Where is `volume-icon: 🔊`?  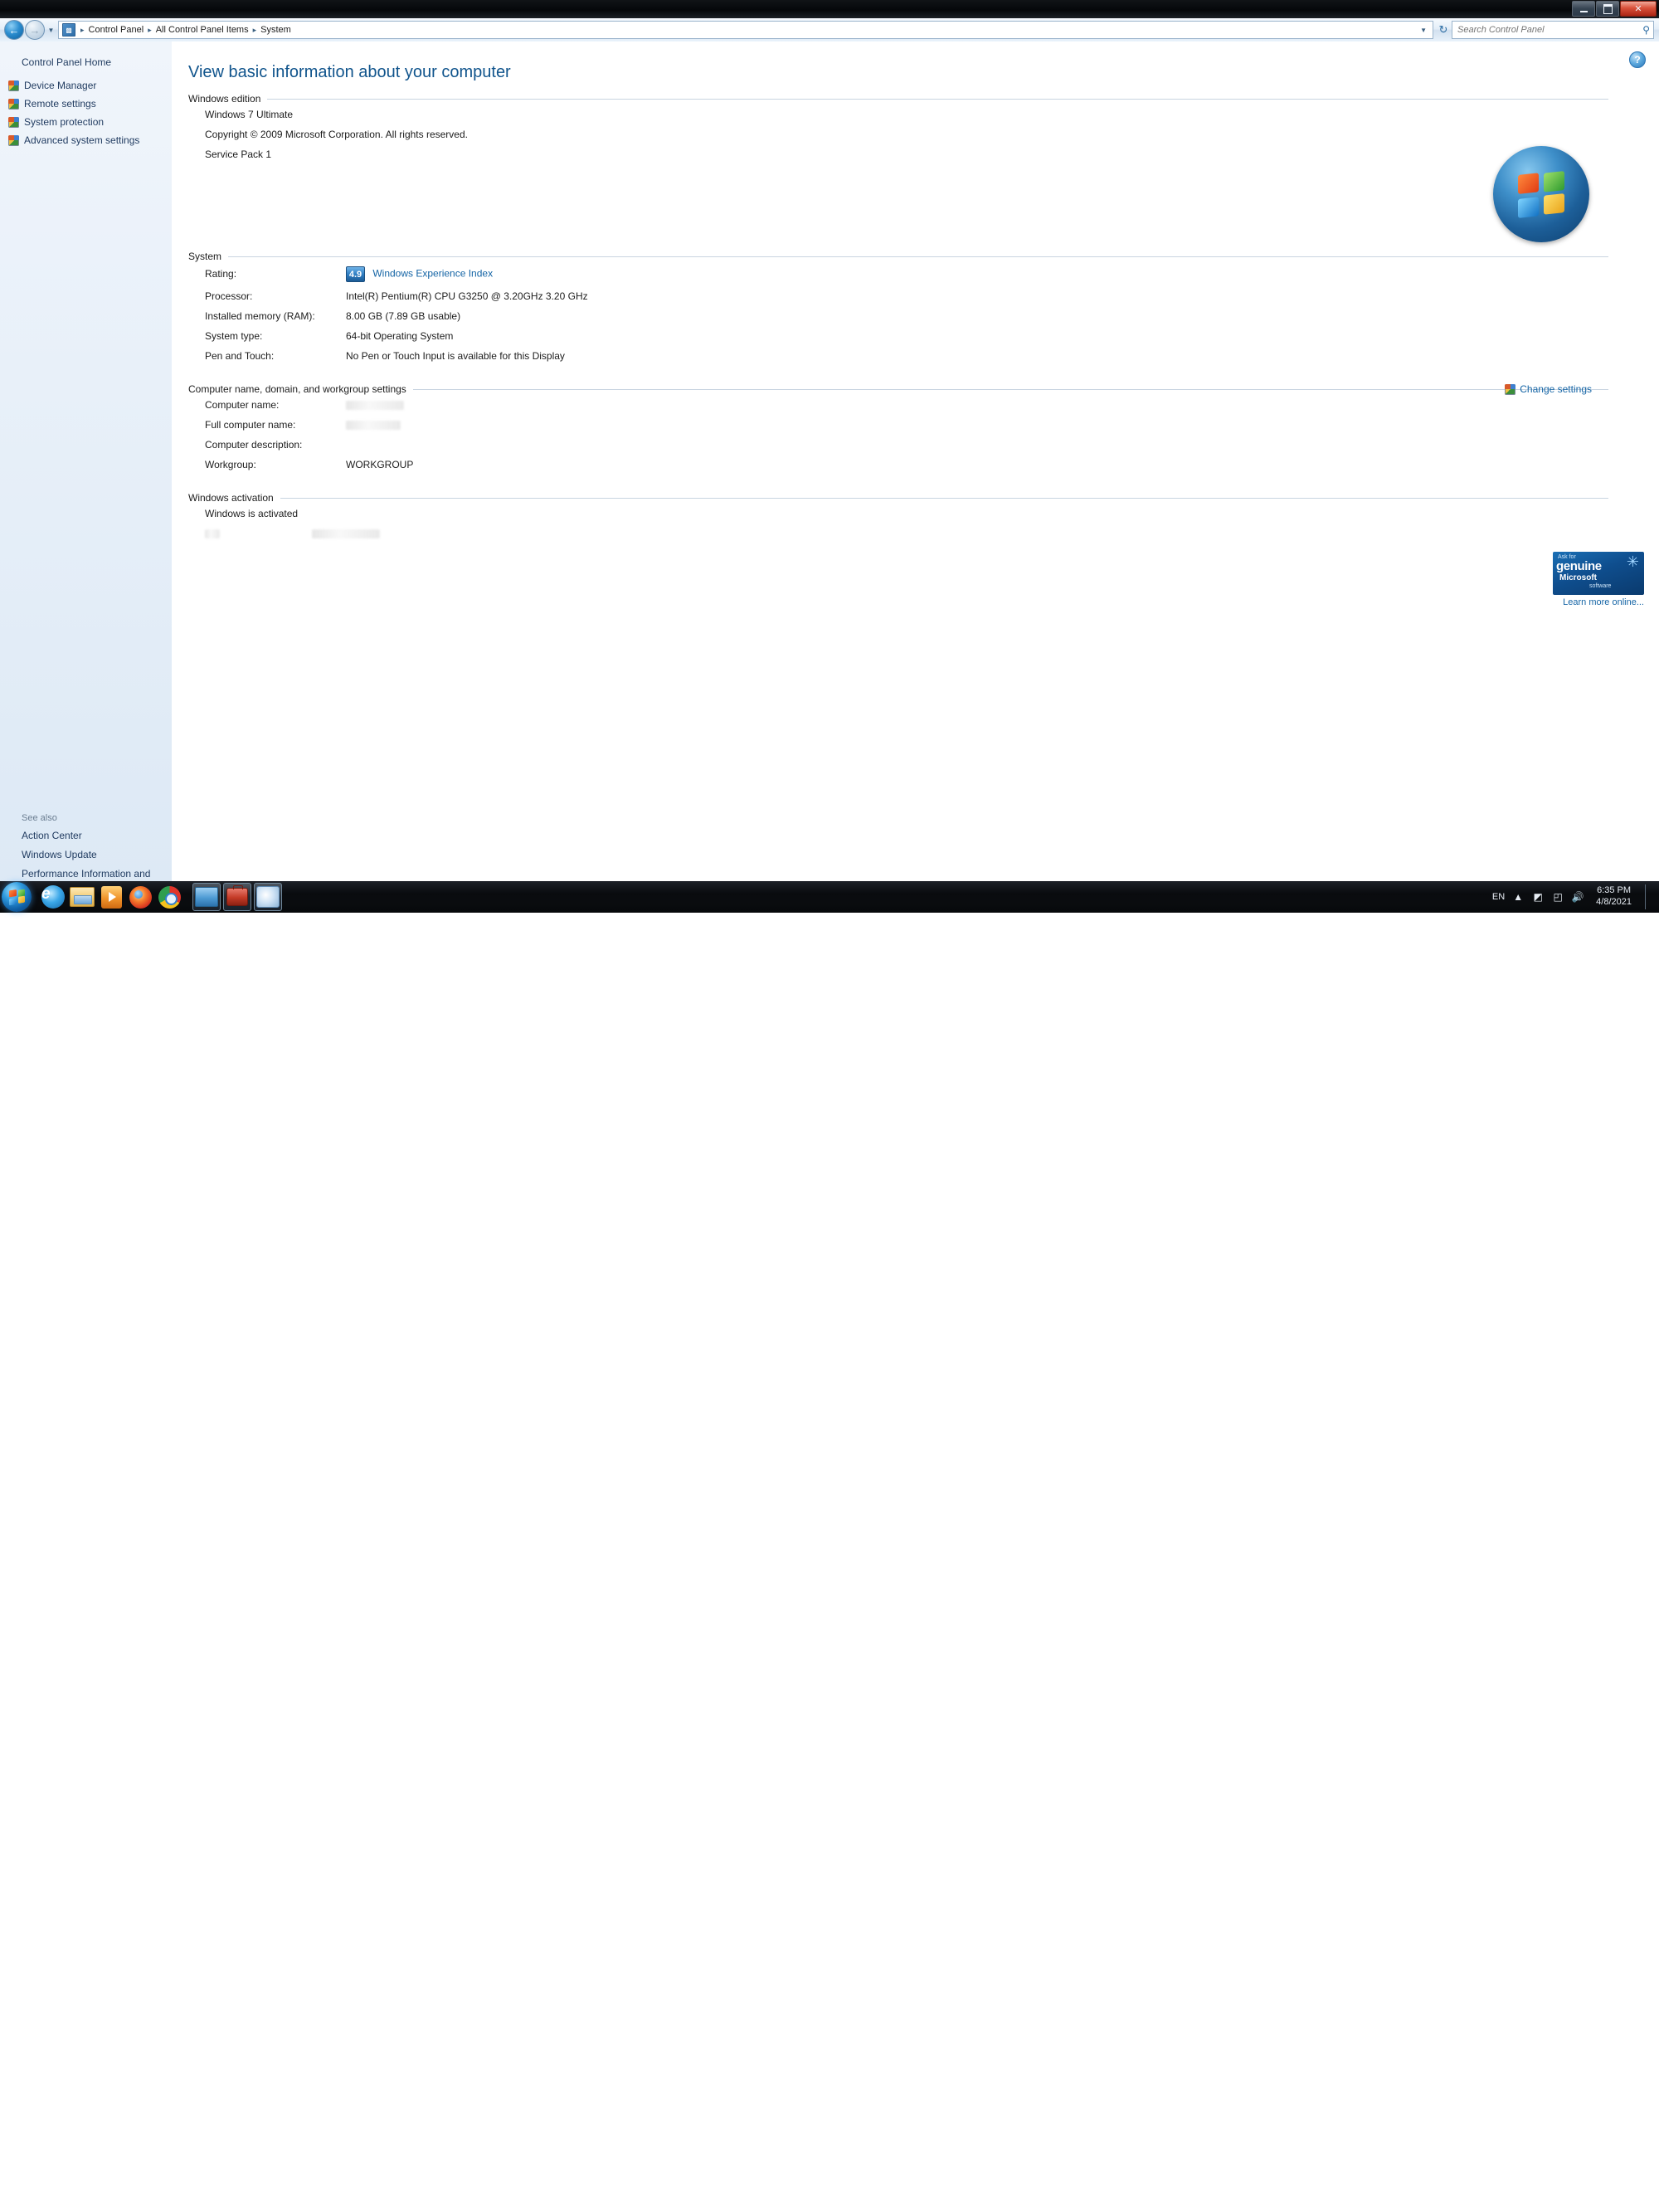
volume-icon: 🔊 is located at coordinates (1577, 897).